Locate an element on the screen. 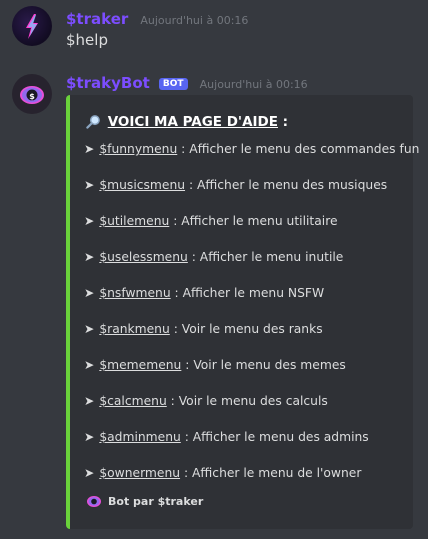 Image resolution: width=428 pixels, height=539 pixels. command-description: : Voir le menu des ranks is located at coordinates (246, 329).